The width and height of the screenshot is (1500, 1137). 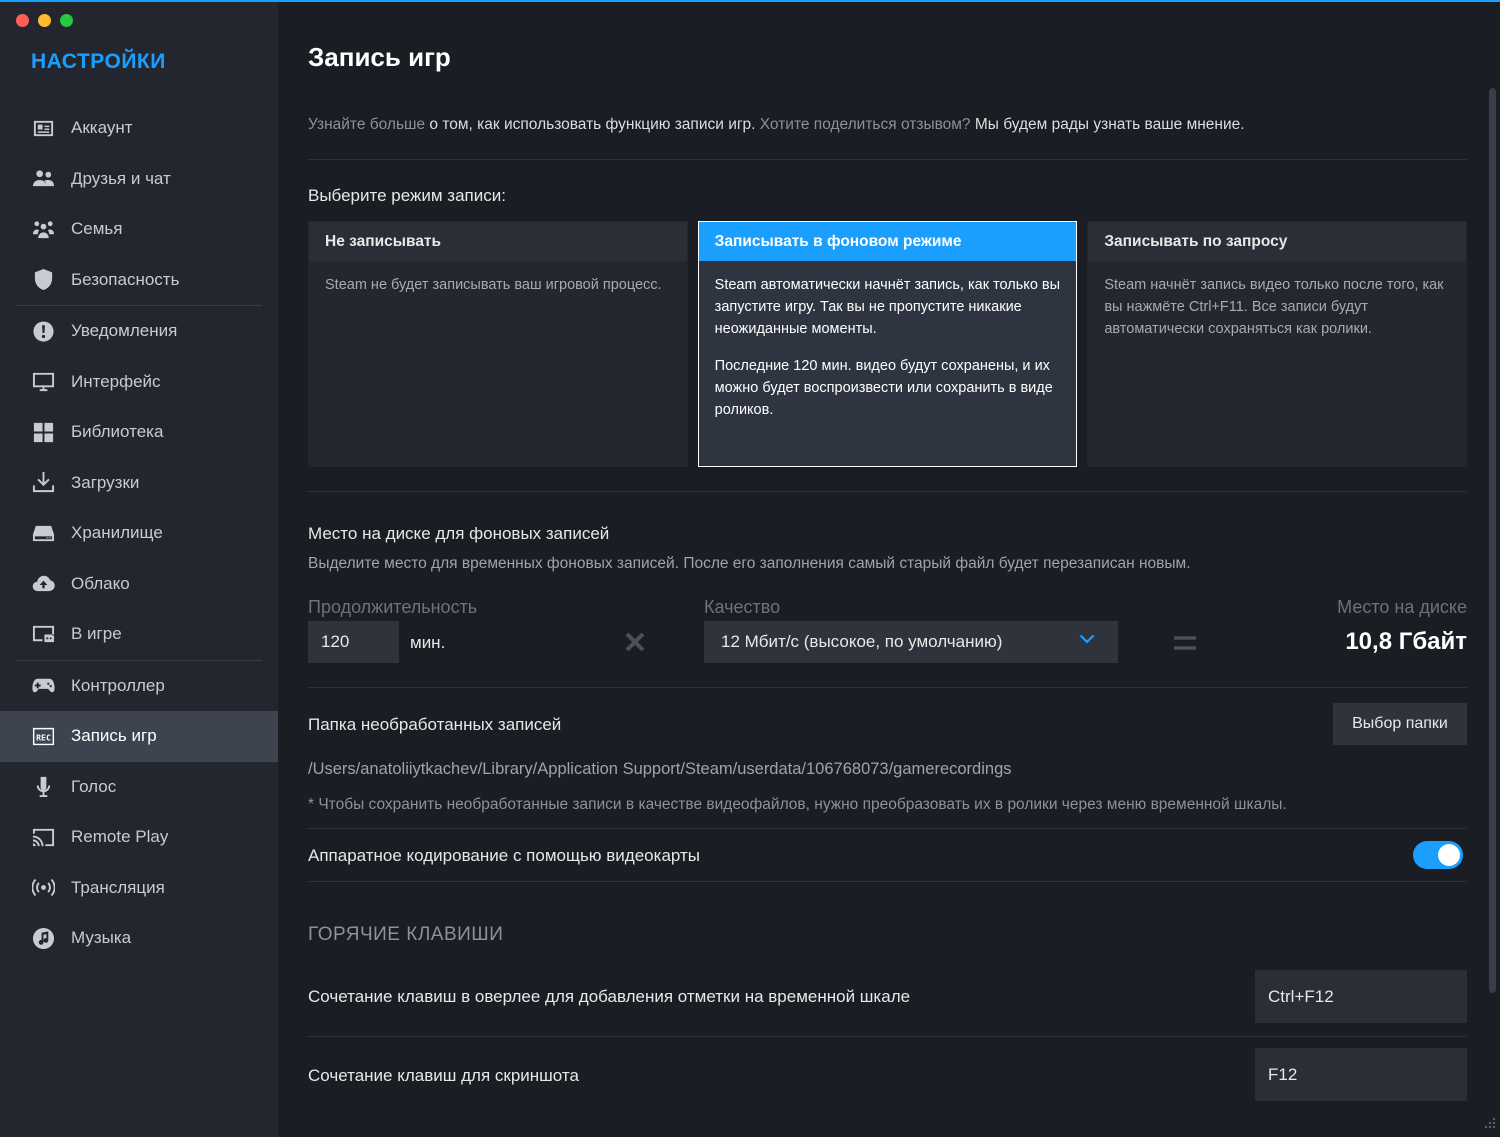 What do you see at coordinates (1402, 607) in the screenshot?
I see `disk-space-label: Место на диске` at bounding box center [1402, 607].